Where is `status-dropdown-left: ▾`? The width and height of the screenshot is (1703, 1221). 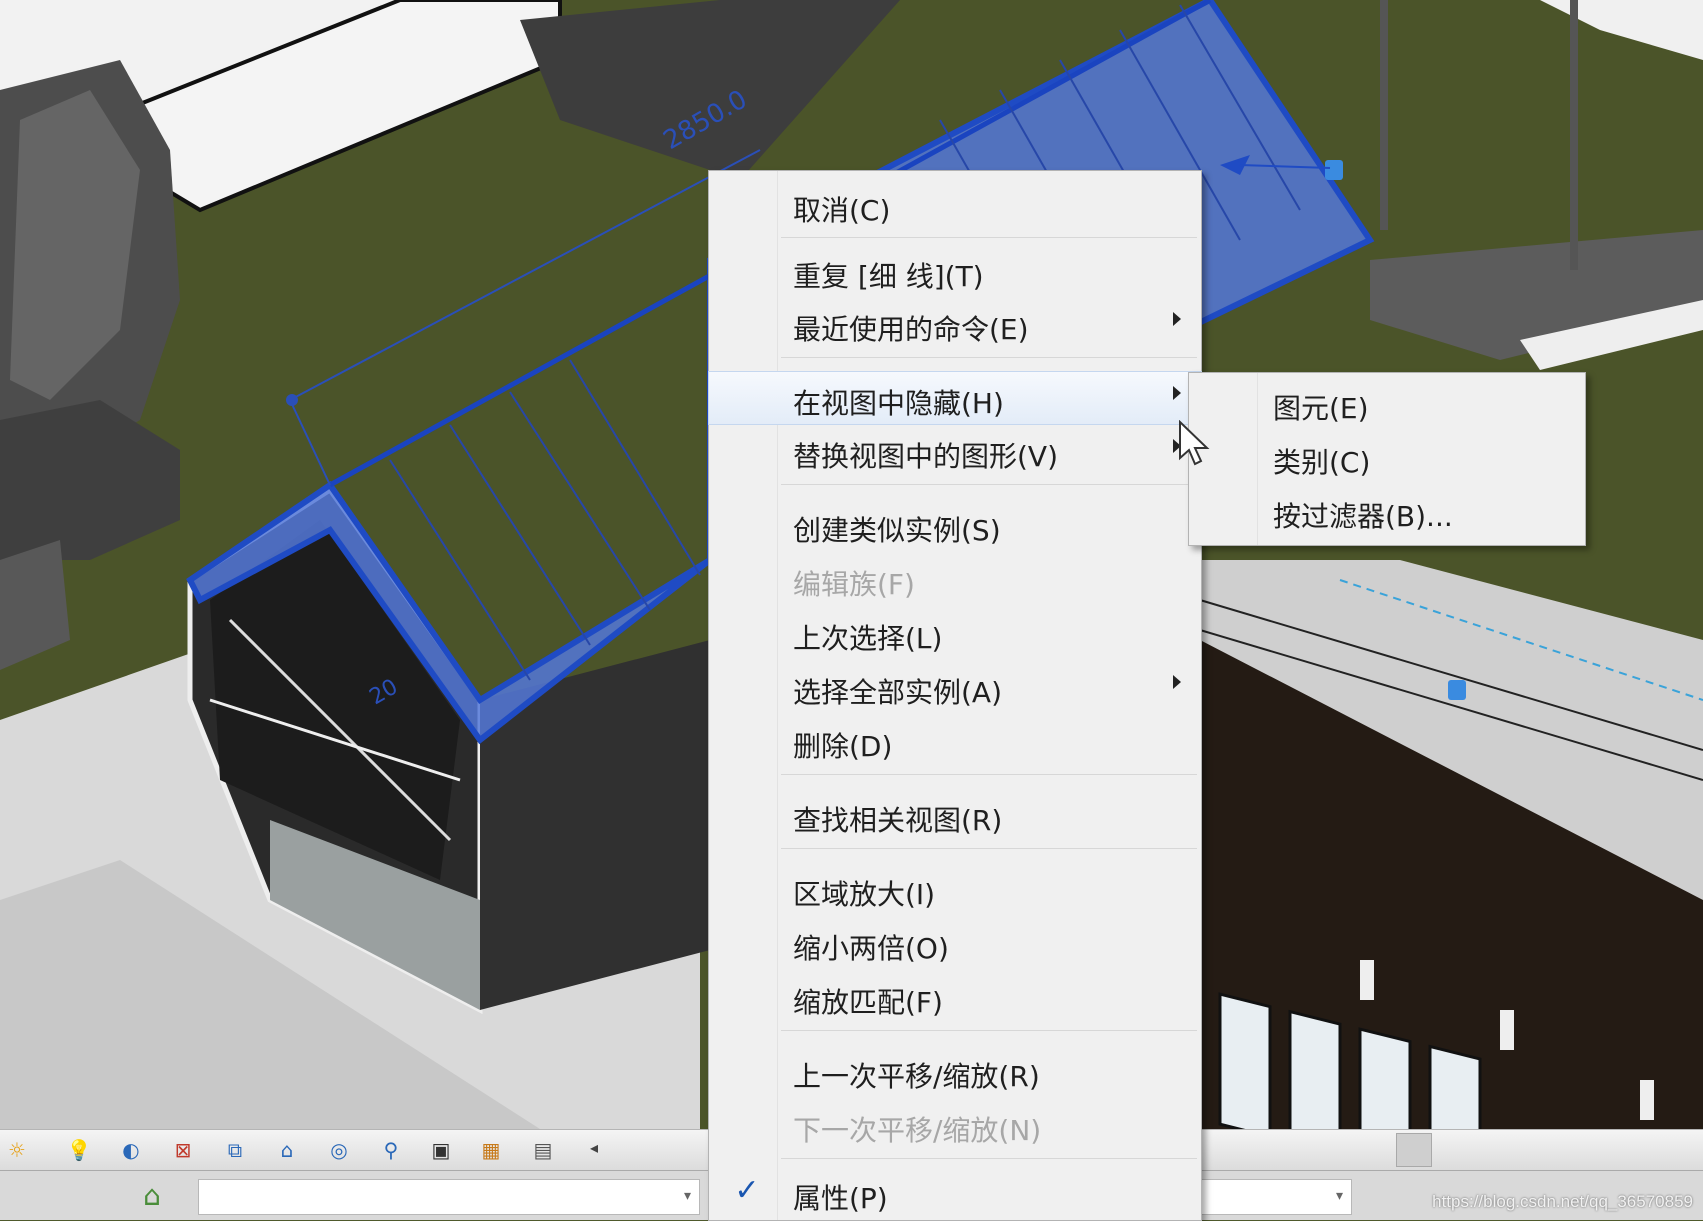
status-dropdown-left: ▾ is located at coordinates (449, 1197).